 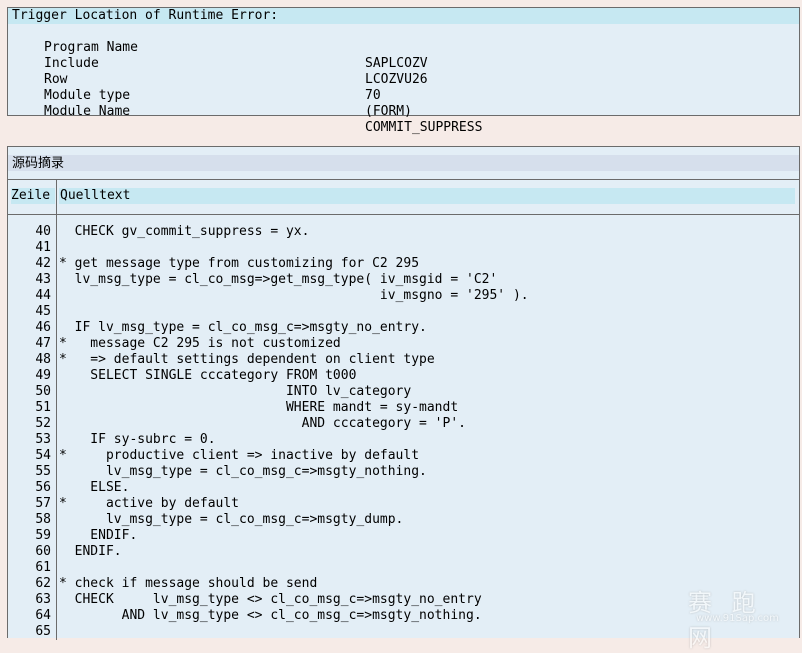 What do you see at coordinates (403, 232) in the screenshot?
I see `code-line: 40 CHECK gv_commit_suppress = yx.` at bounding box center [403, 232].